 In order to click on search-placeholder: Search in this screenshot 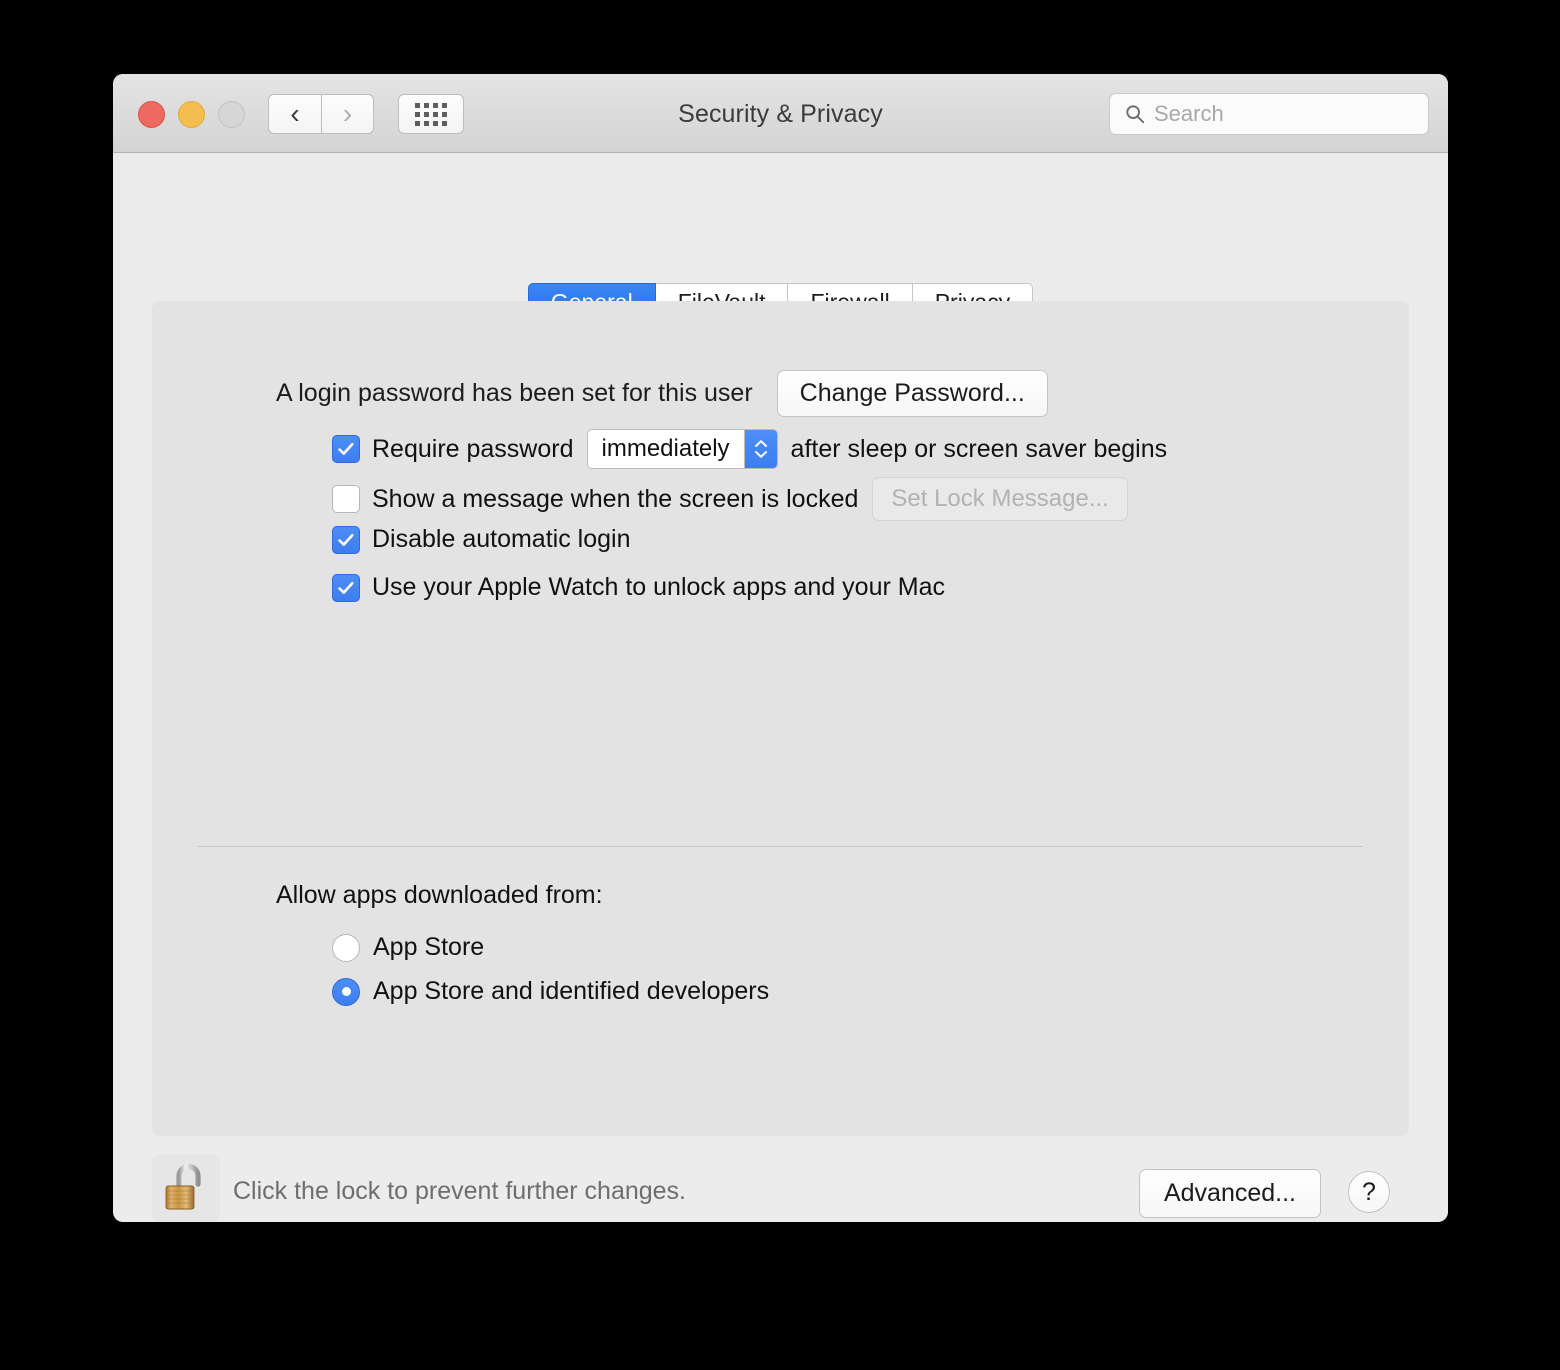, I will do `click(1189, 113)`.